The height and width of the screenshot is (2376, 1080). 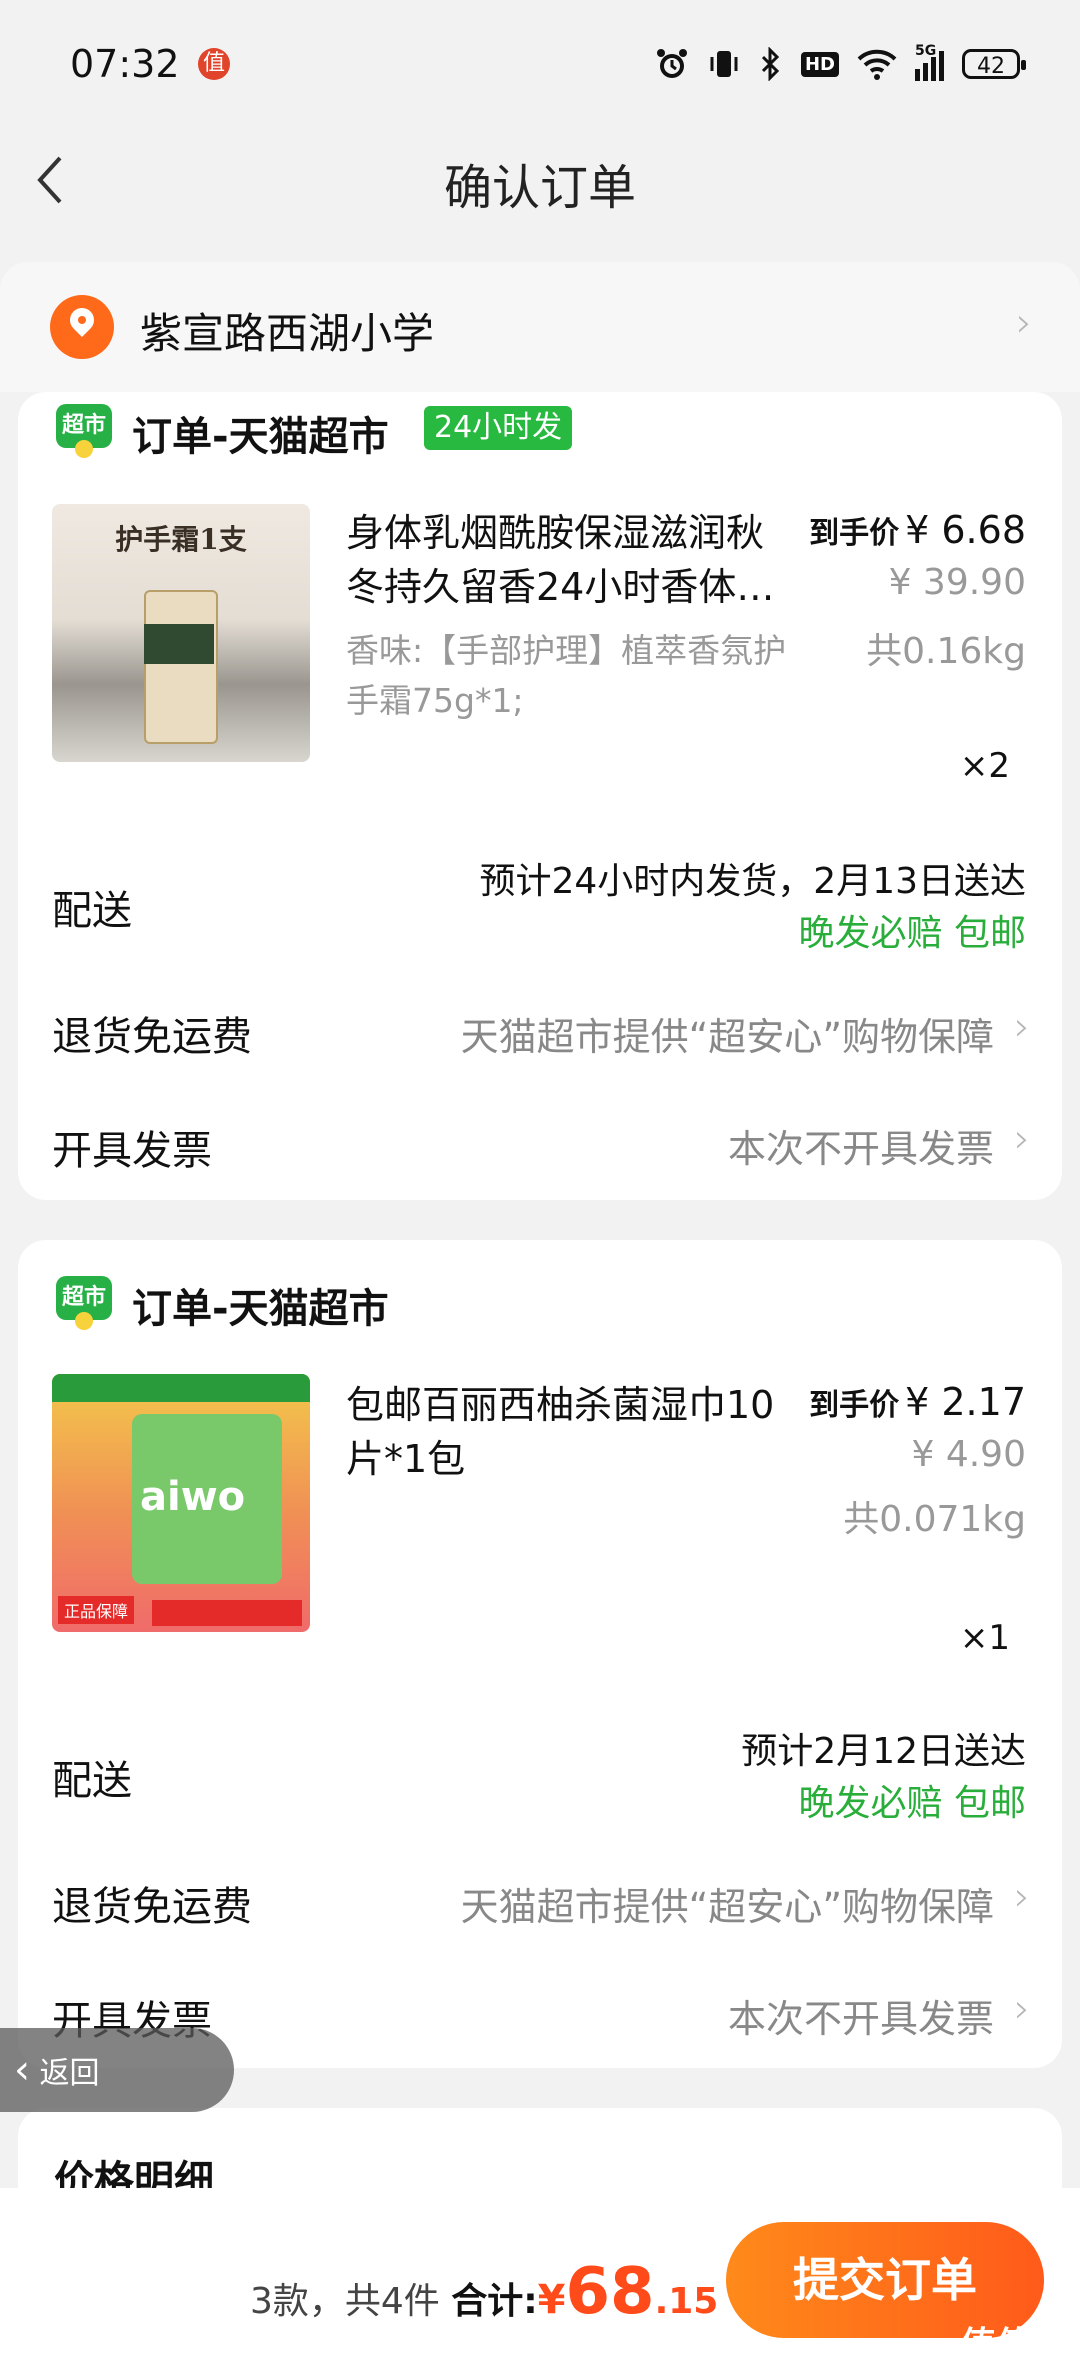 What do you see at coordinates (22, 2070) in the screenshot?
I see `chevron-left-icon: ‹` at bounding box center [22, 2070].